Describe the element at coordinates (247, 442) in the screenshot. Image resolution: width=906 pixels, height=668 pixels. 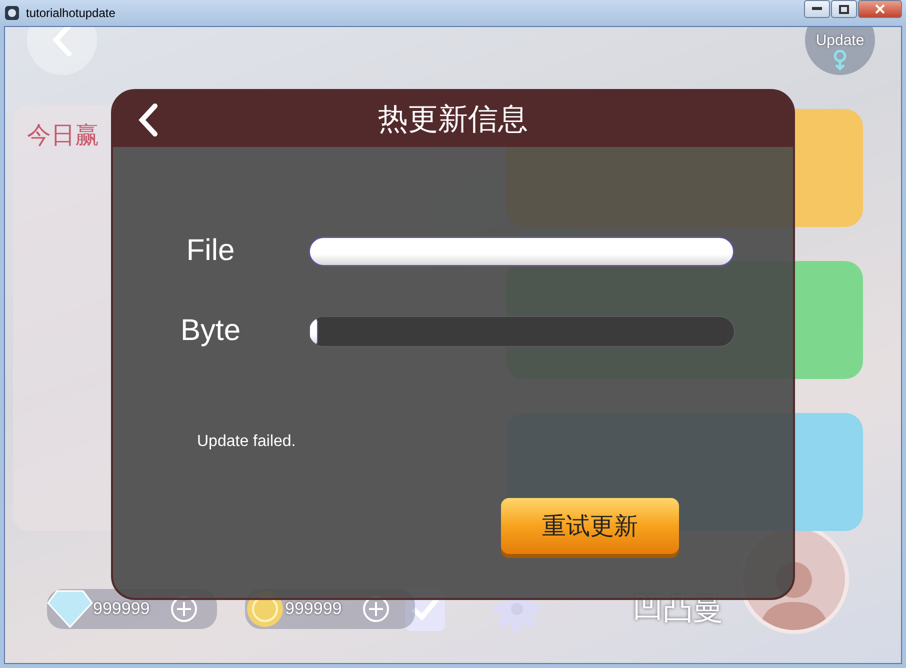
I see `status-message: Update failed.` at that location.